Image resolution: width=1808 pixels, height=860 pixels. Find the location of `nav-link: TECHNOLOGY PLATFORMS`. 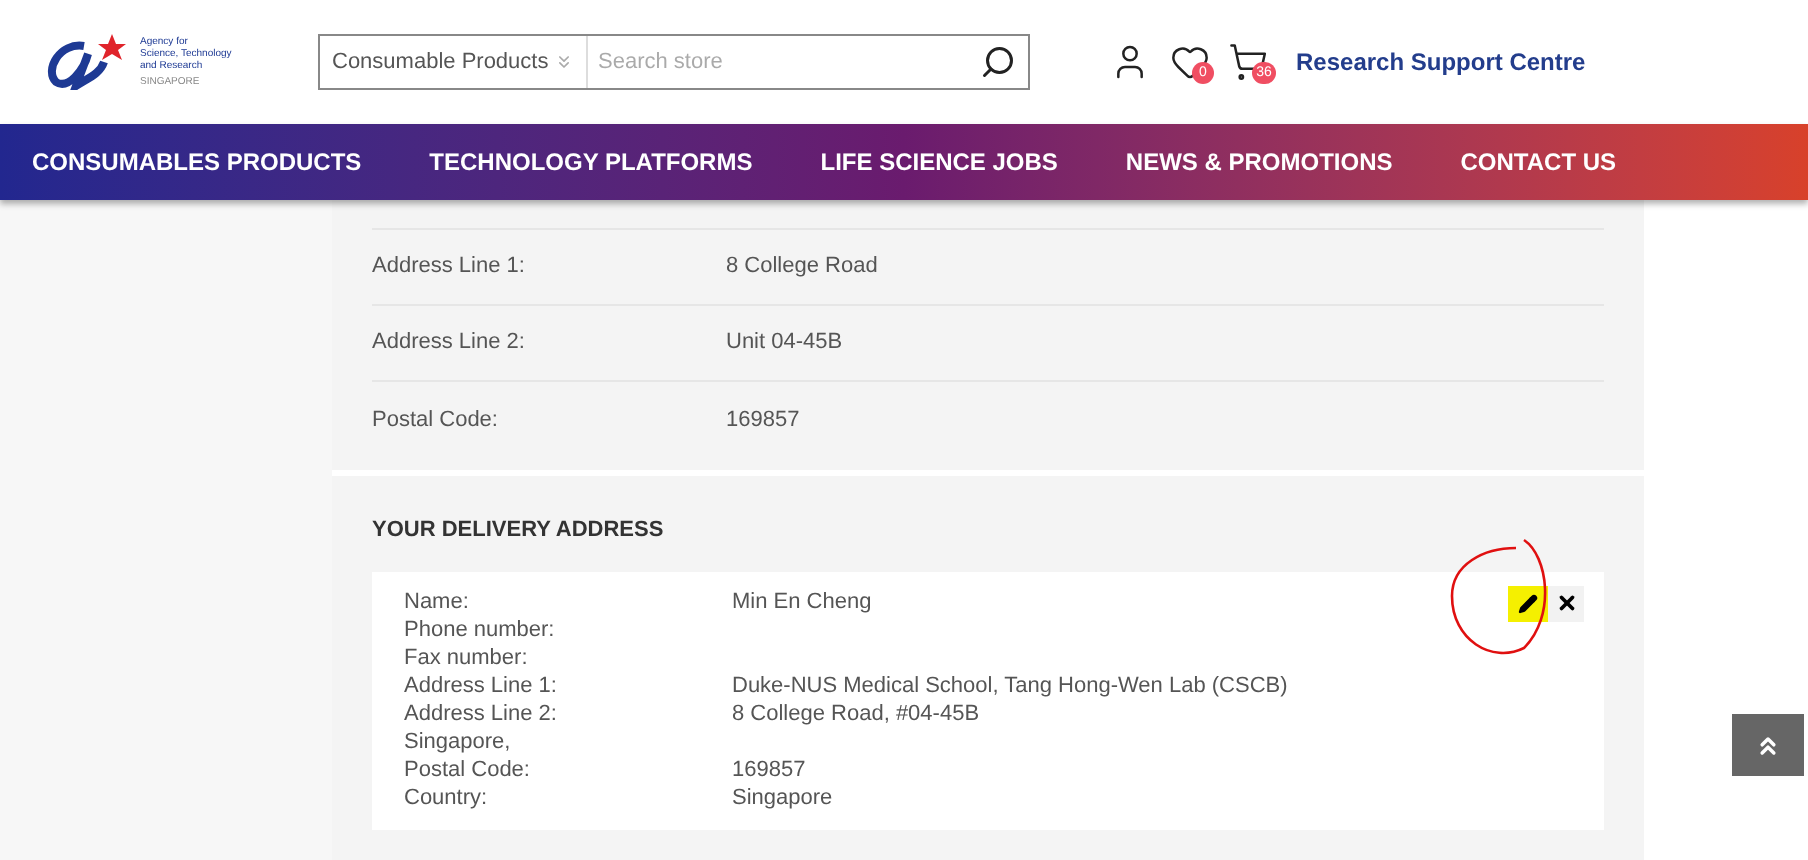

nav-link: TECHNOLOGY PLATFORMS is located at coordinates (591, 162).